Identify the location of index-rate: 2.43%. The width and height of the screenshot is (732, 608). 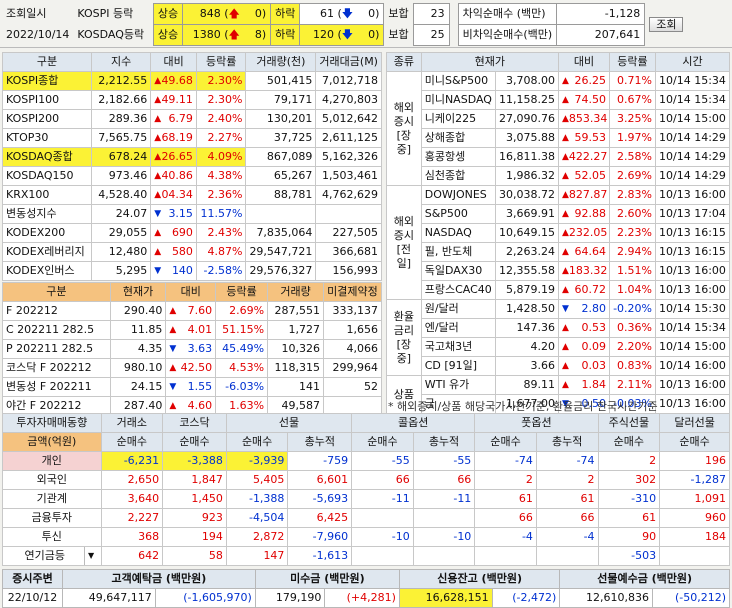
(221, 233).